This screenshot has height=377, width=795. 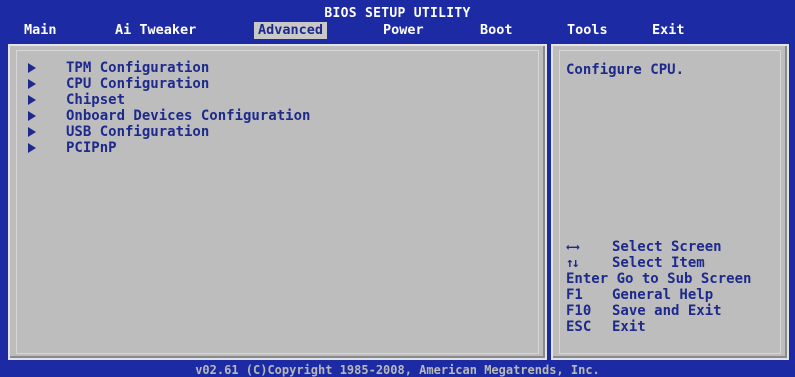 What do you see at coordinates (684, 279) in the screenshot?
I see `key-action: Go to Sub Screen` at bounding box center [684, 279].